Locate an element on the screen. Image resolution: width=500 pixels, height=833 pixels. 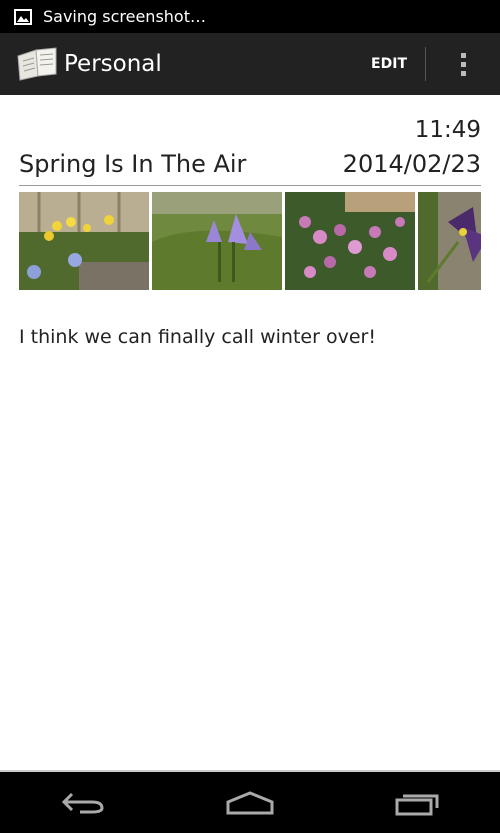
photo-strip is located at coordinates (250, 241).